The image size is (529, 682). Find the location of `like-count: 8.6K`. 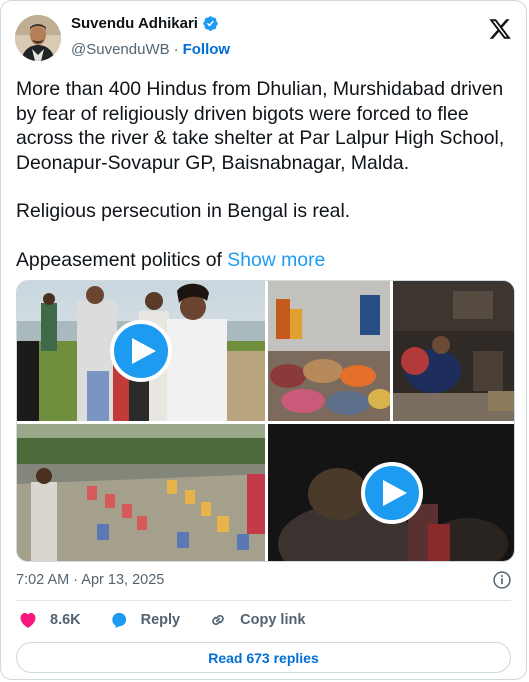

like-count: 8.6K is located at coordinates (65, 620).